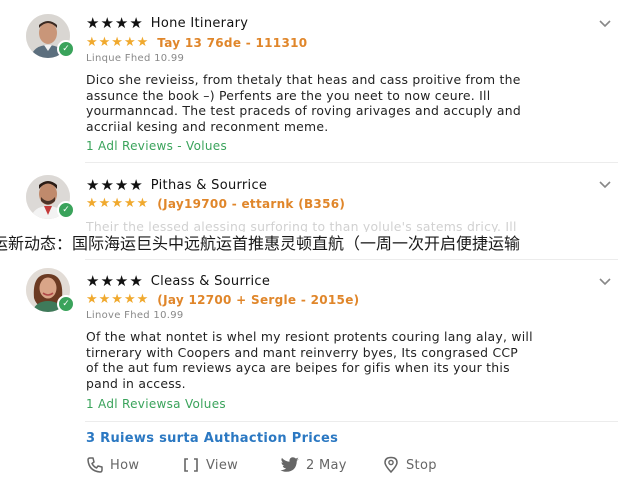  What do you see at coordinates (199, 23) in the screenshot?
I see `review-title: Hone Itinerary` at bounding box center [199, 23].